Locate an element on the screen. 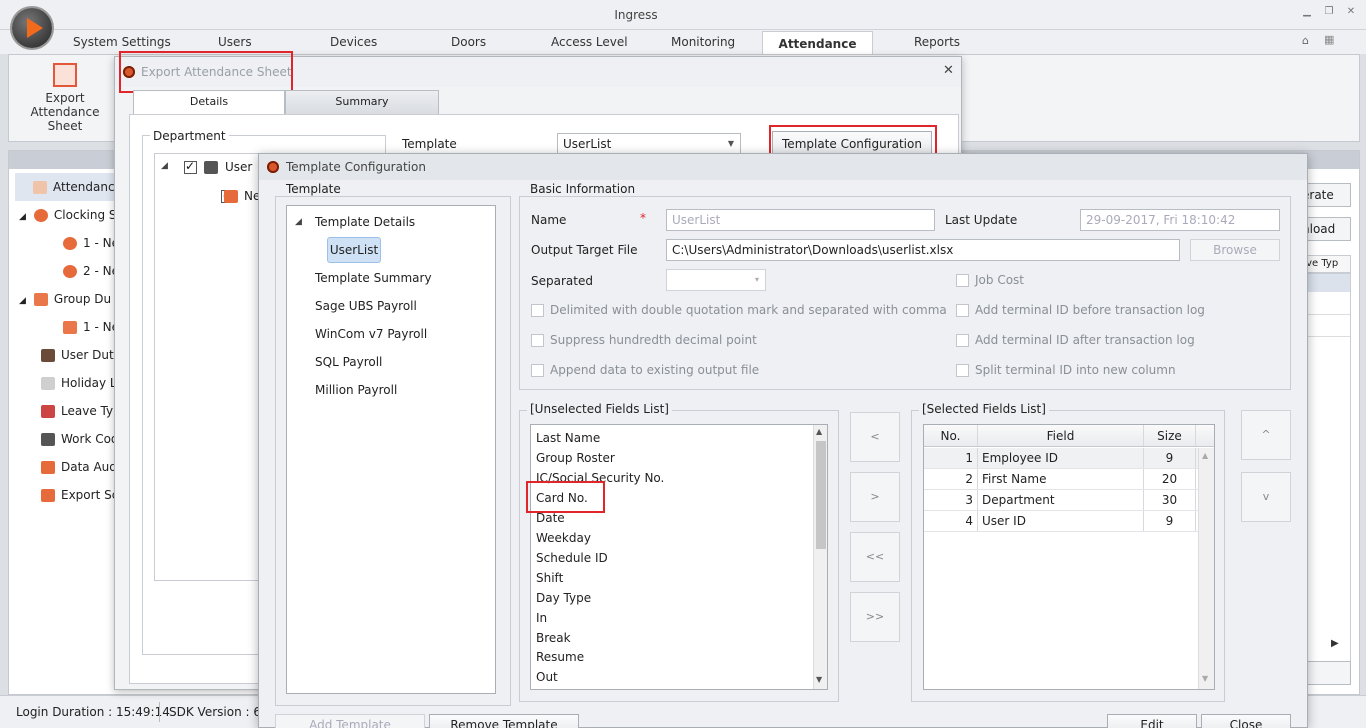 This screenshot has height=728, width=1366. sidebar-item-leave-type: Leave Typ is located at coordinates (69, 411).